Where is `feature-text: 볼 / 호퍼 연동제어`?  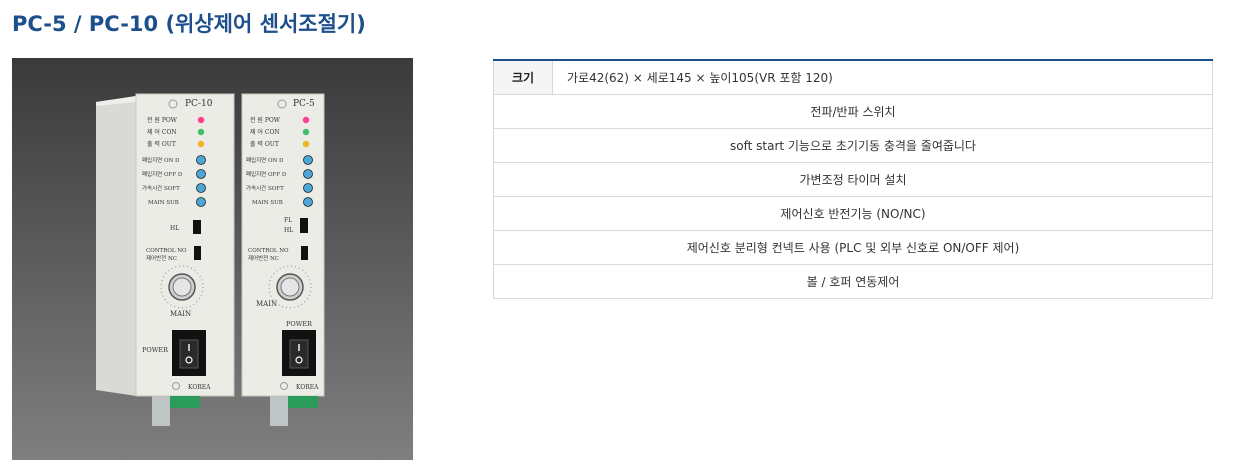
feature-text: 볼 / 호퍼 연동제어 is located at coordinates (853, 281).